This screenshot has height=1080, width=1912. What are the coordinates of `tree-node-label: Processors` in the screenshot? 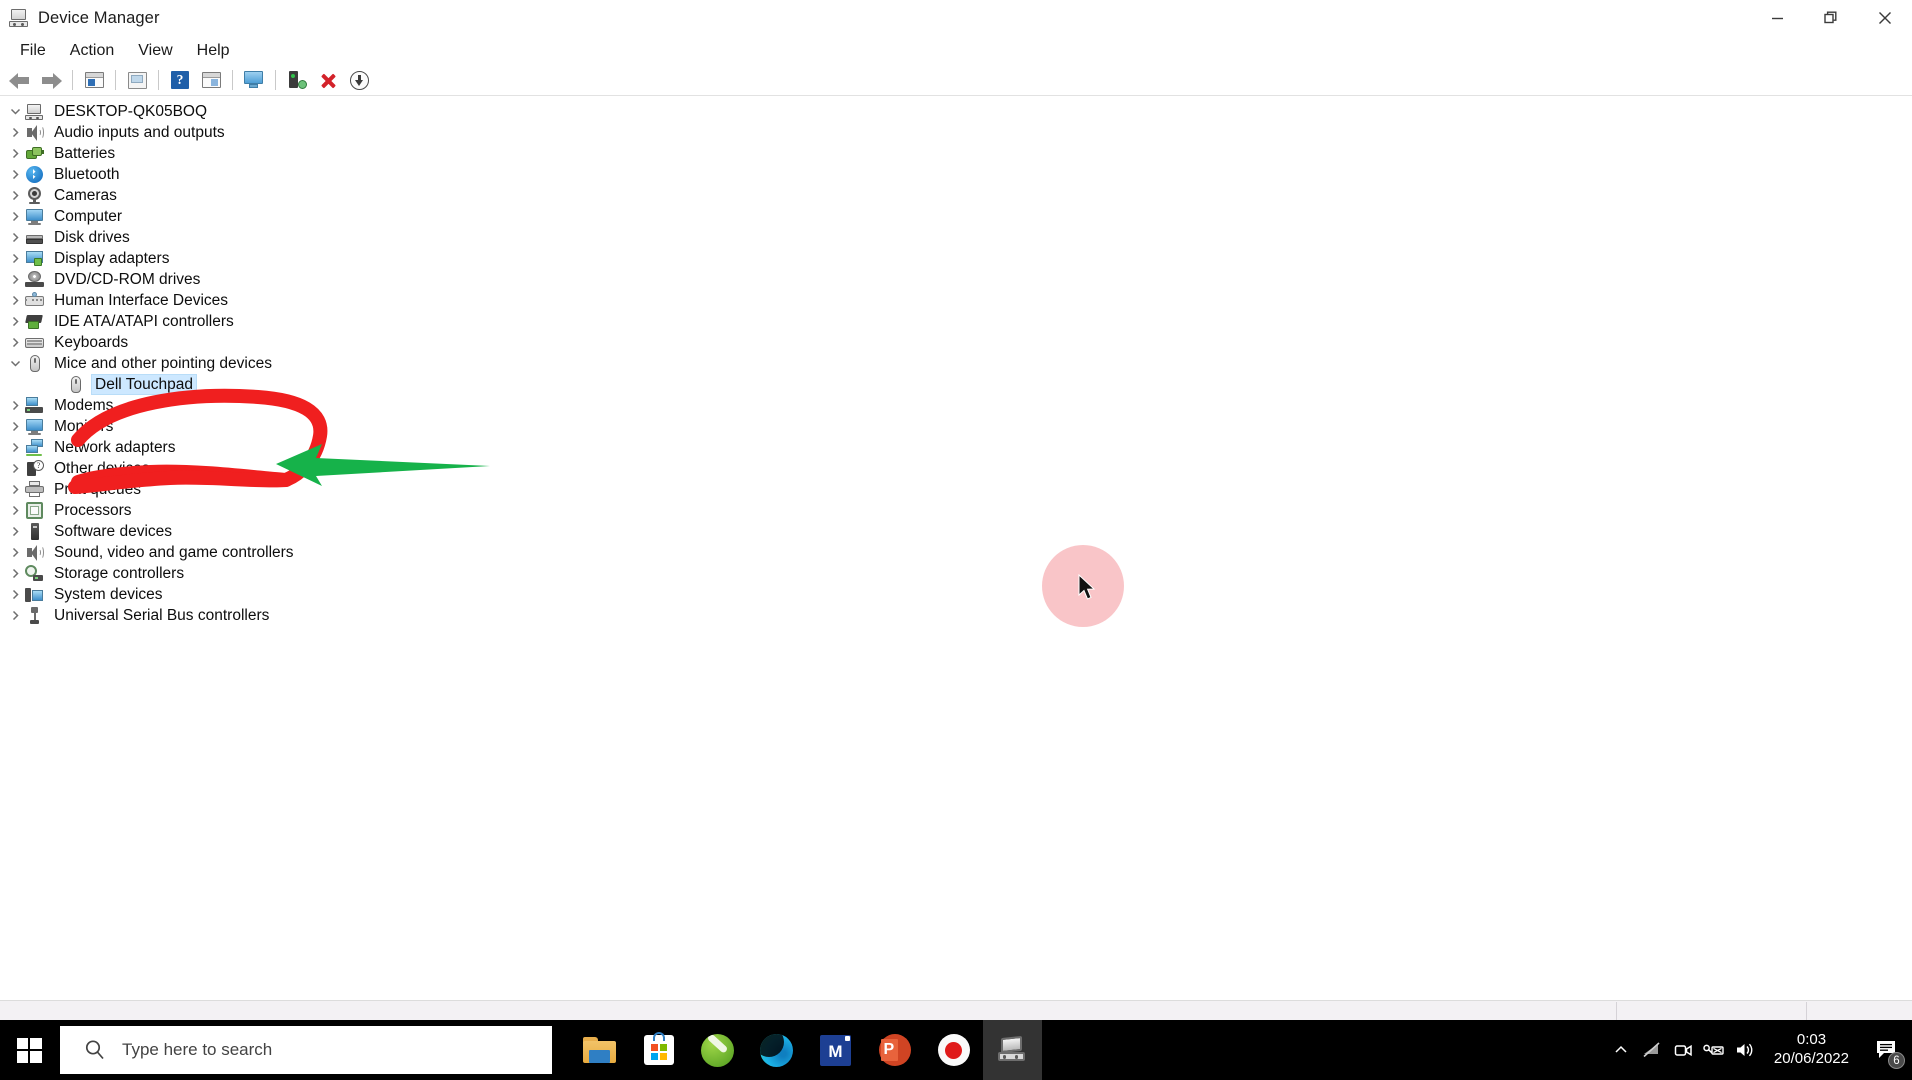 It's located at (93, 510).